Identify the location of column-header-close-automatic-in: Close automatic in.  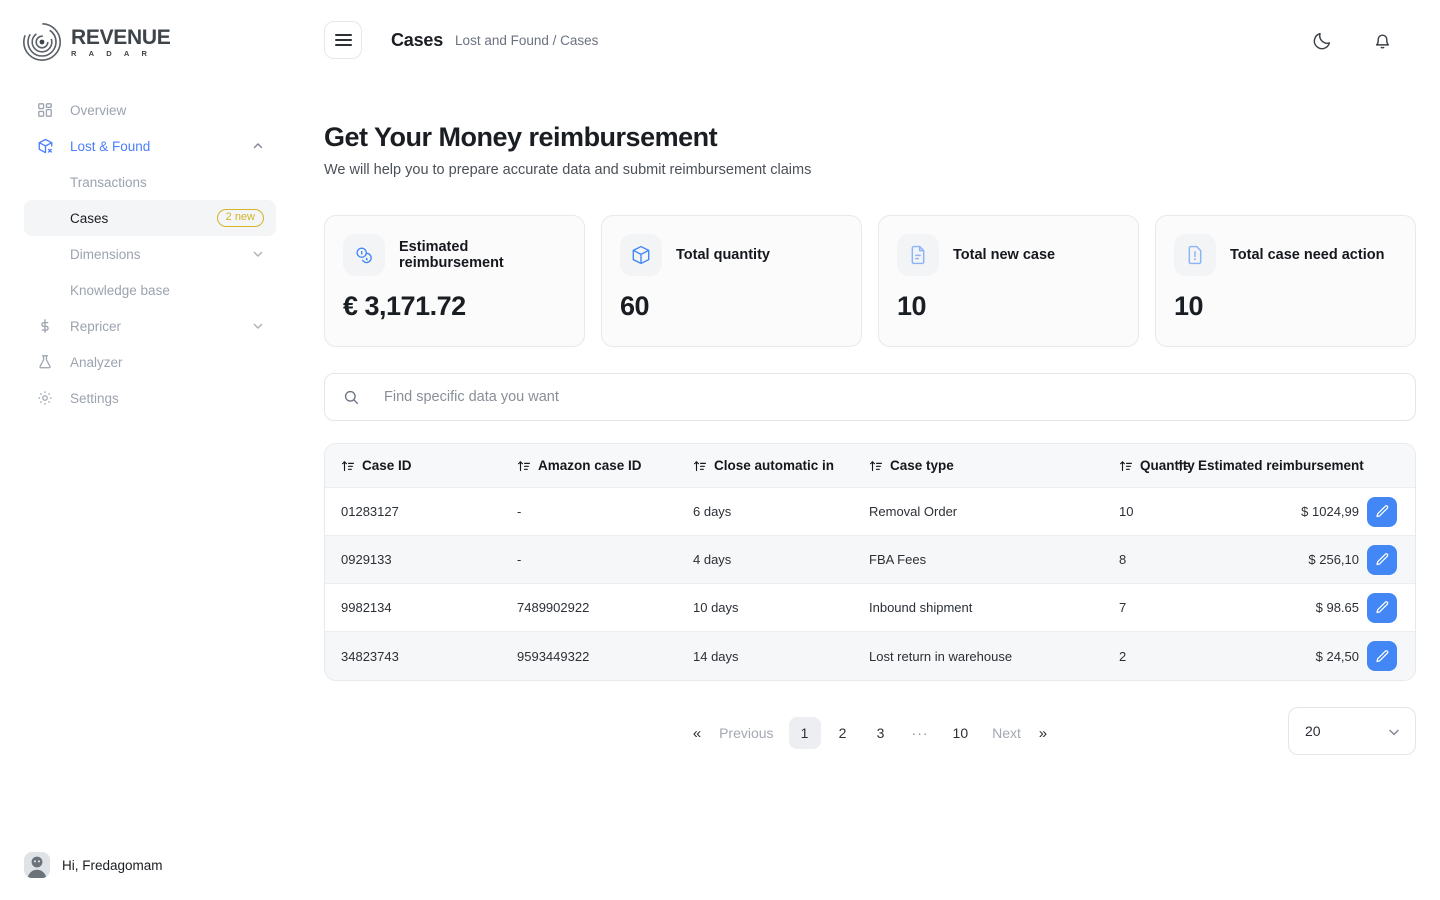
(781, 465).